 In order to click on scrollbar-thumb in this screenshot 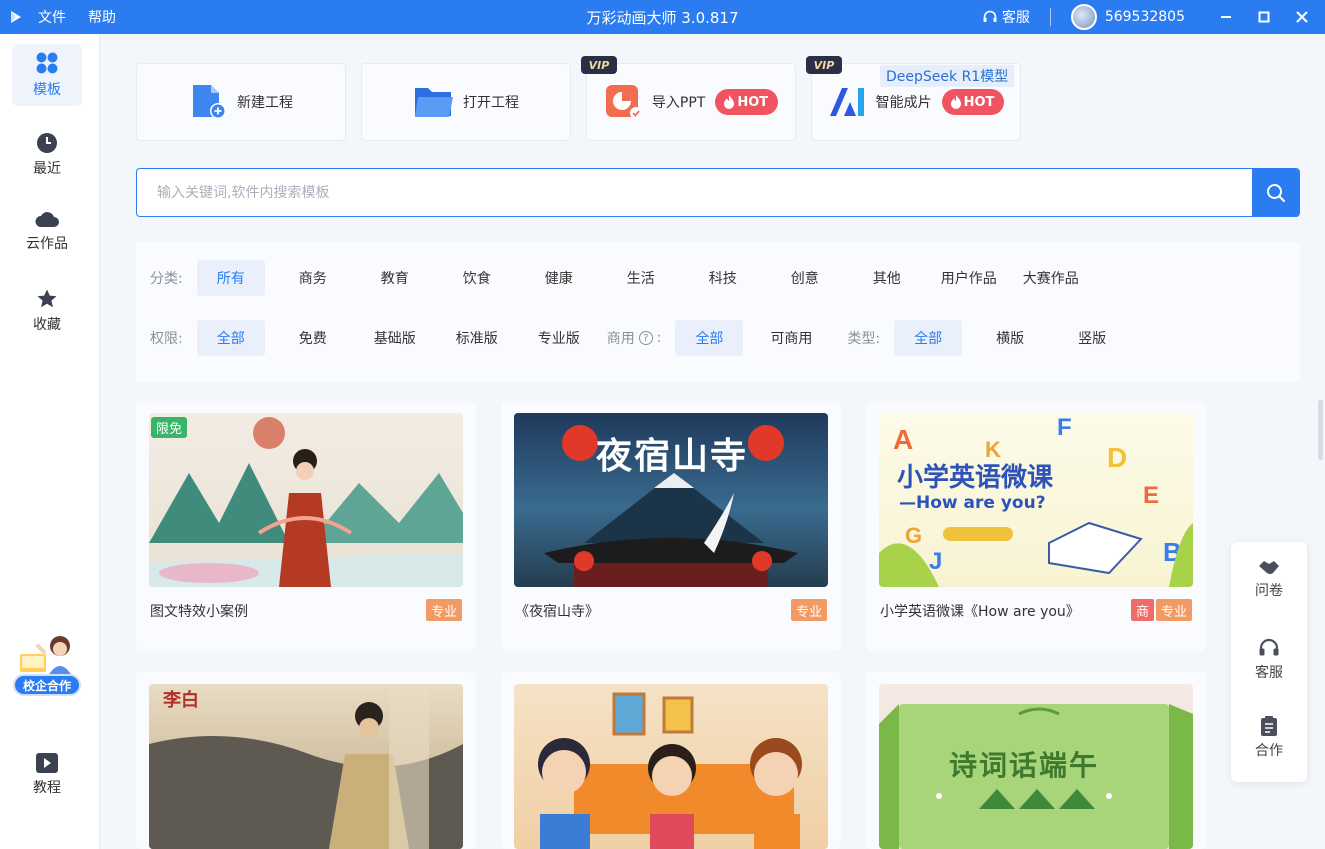, I will do `click(1320, 430)`.